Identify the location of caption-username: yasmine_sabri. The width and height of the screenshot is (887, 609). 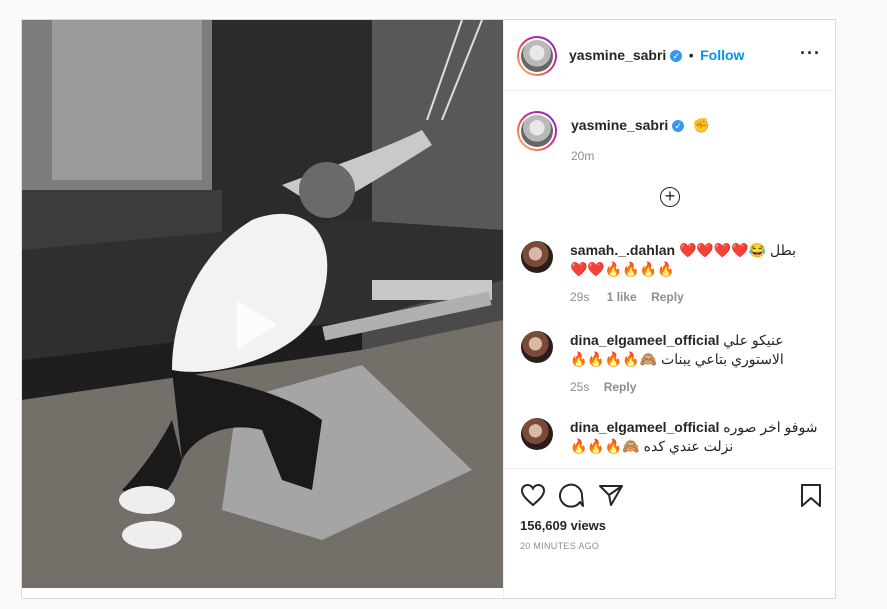
(619, 125).